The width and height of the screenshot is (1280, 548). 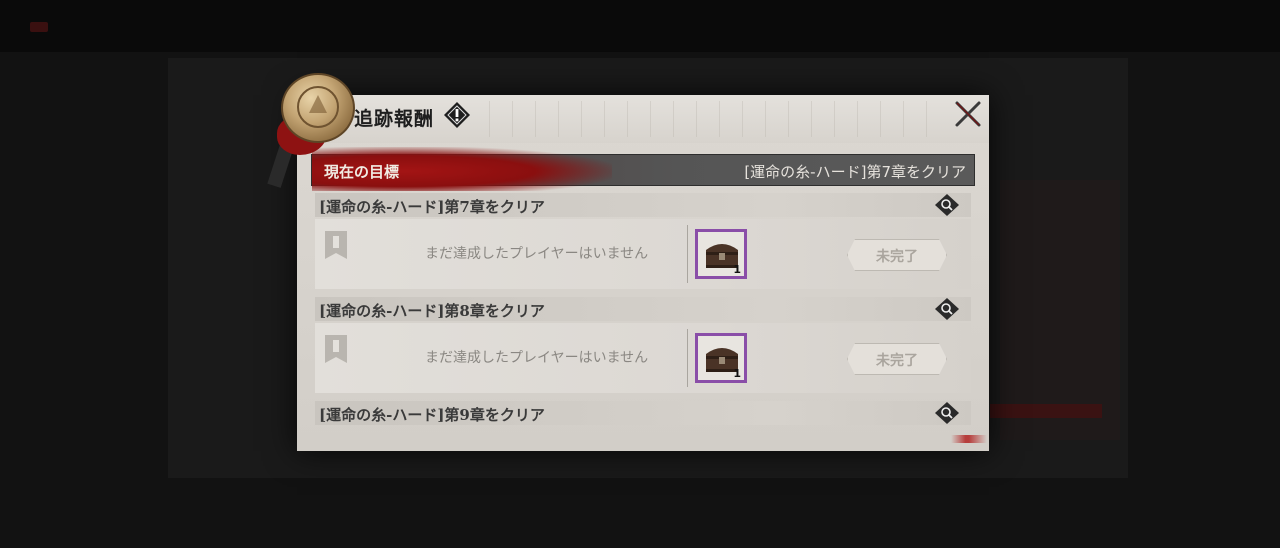 I want to click on list-item: [運命の糸-ハード]第8章をクリア まだ達成したプレイヤーはいません 1 未完了, so click(x=643, y=349).